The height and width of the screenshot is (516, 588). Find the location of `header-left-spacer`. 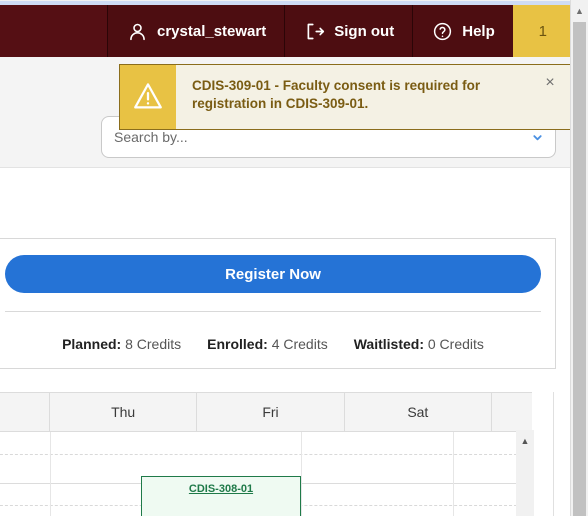

header-left-spacer is located at coordinates (53, 31).